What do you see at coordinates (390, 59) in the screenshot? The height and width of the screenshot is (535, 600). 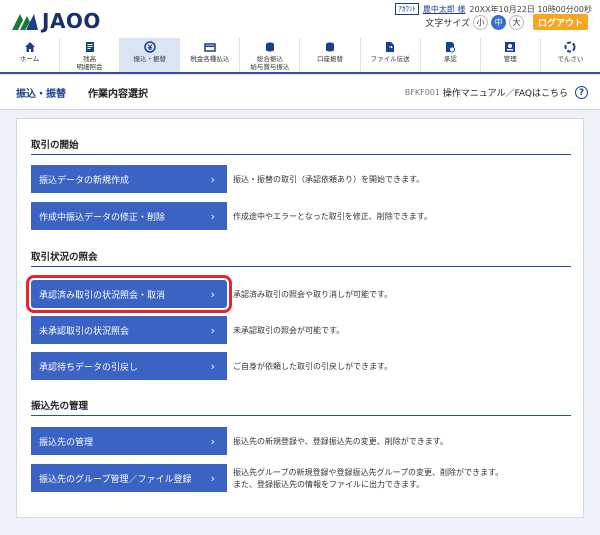 I see `nav-label: ファイル伝送` at bounding box center [390, 59].